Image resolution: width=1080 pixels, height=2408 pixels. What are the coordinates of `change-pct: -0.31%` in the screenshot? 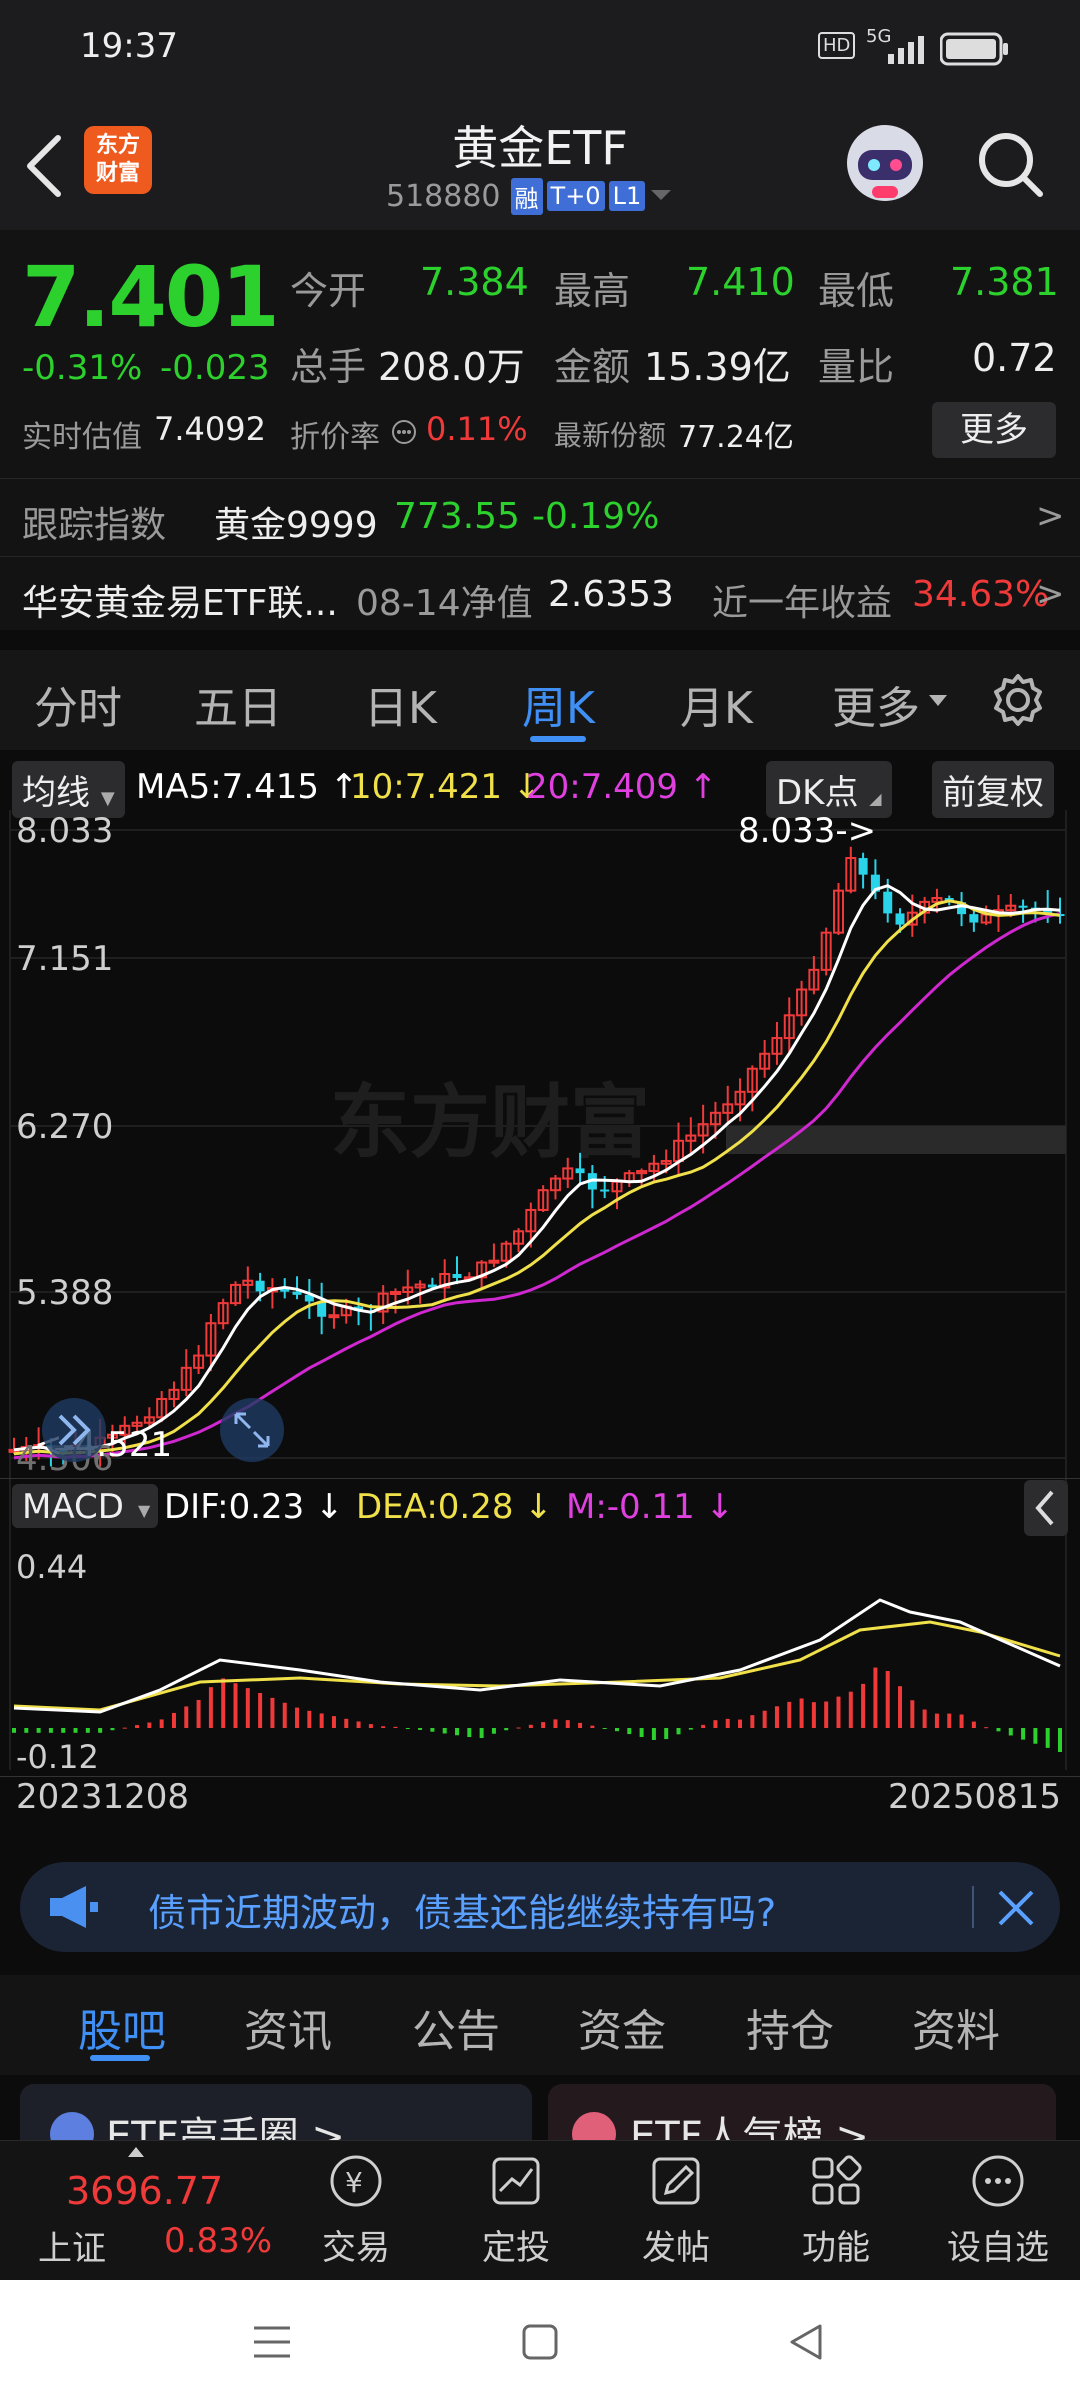 It's located at (82, 368).